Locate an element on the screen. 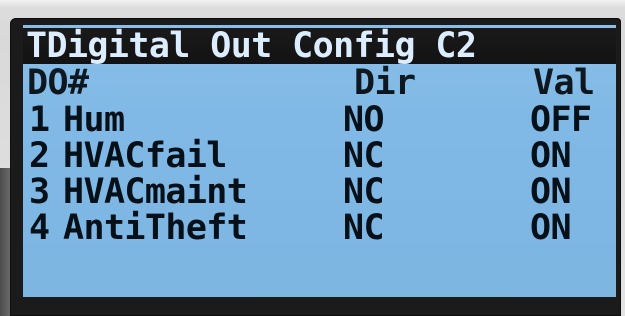 This screenshot has height=316, width=625. do-number: 3 is located at coordinates (39, 192).